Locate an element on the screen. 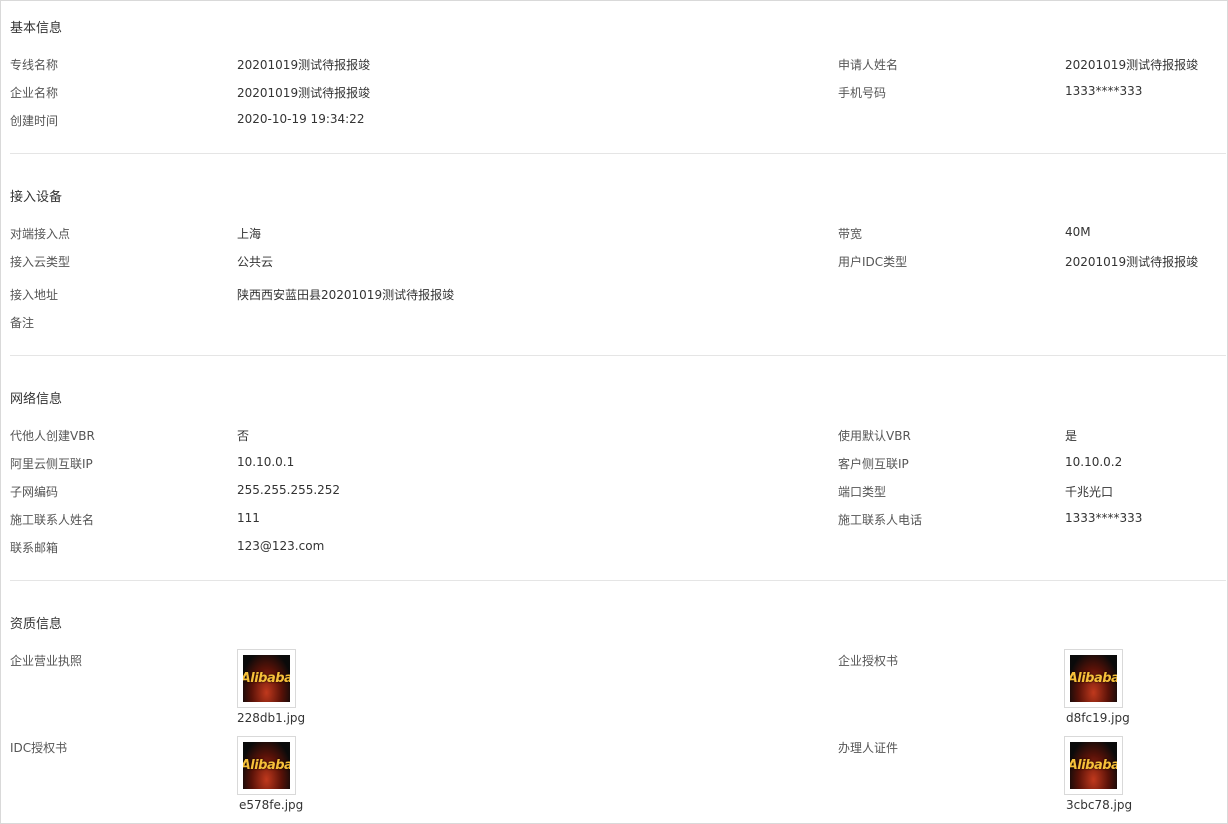 This screenshot has height=824, width=1228. section-title-network: 网络信息 is located at coordinates (36, 399).